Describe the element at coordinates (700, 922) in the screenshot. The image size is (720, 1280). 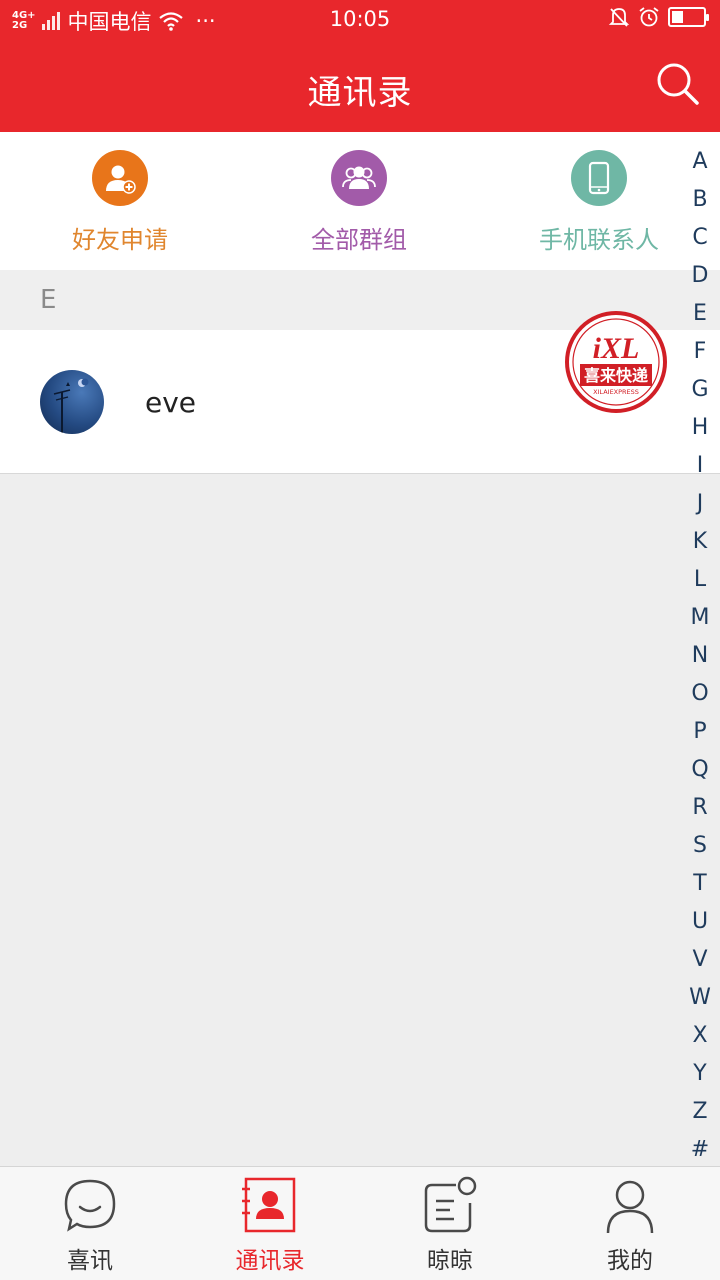
I see `index-letter-u: U` at that location.